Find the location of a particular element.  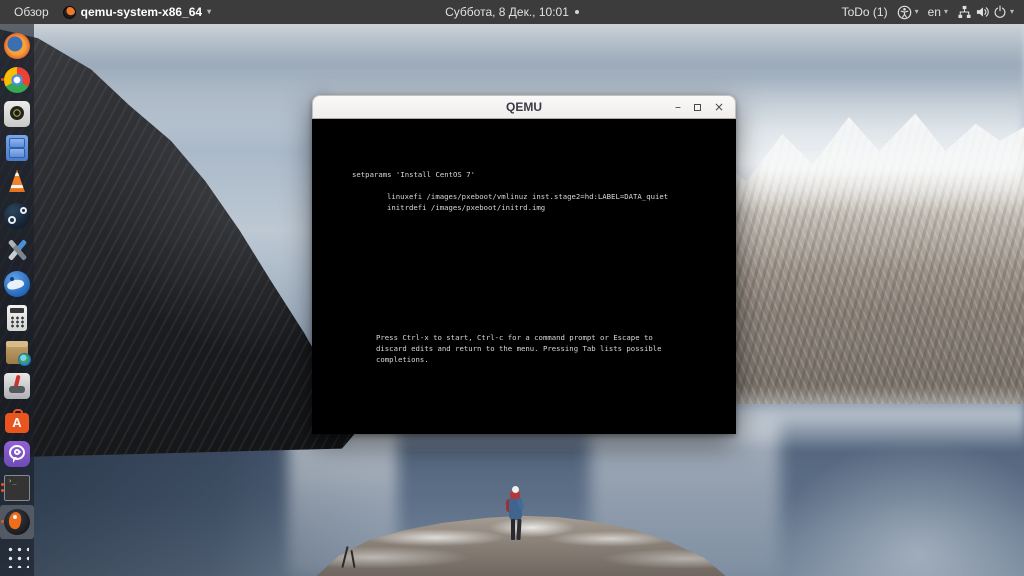

dock-item-file-cabinet is located at coordinates (17, 148).